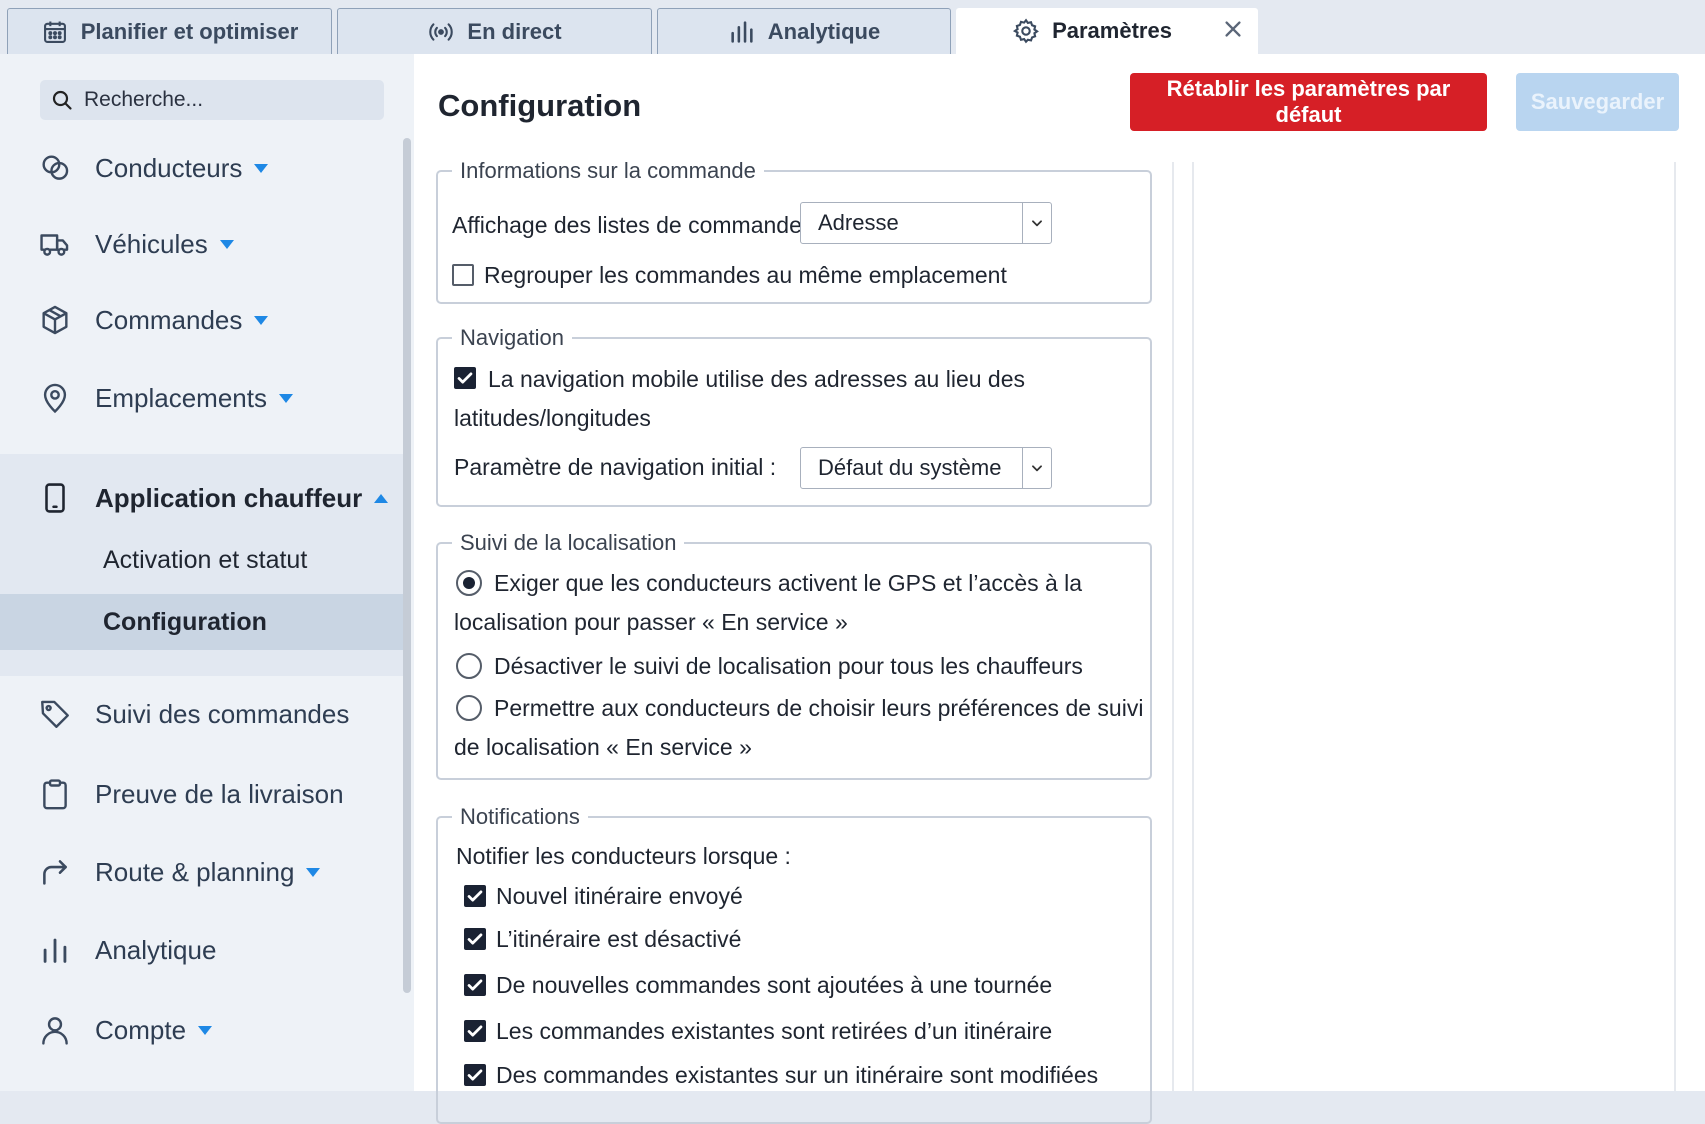 Image resolution: width=1705 pixels, height=1124 pixels. What do you see at coordinates (229, 497) in the screenshot?
I see `sidebar-item-label: Application chauffeur` at bounding box center [229, 497].